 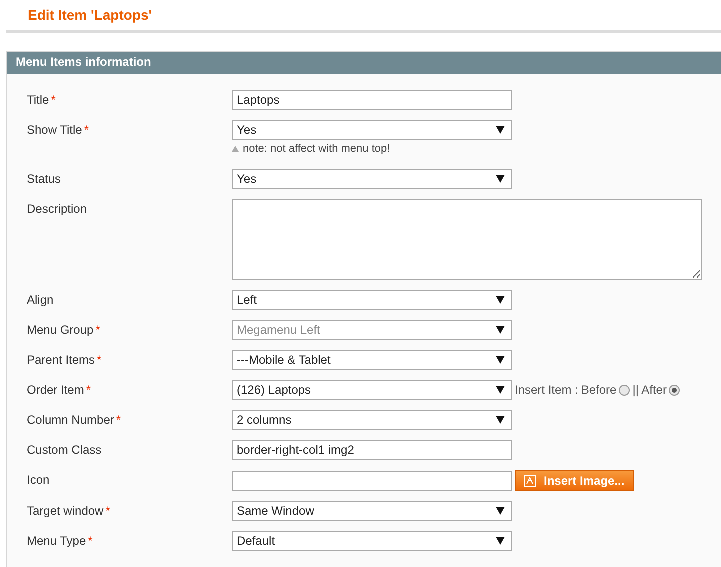 What do you see at coordinates (372, 360) in the screenshot?
I see `dropdown: ---Mobile & Tablet` at bounding box center [372, 360].